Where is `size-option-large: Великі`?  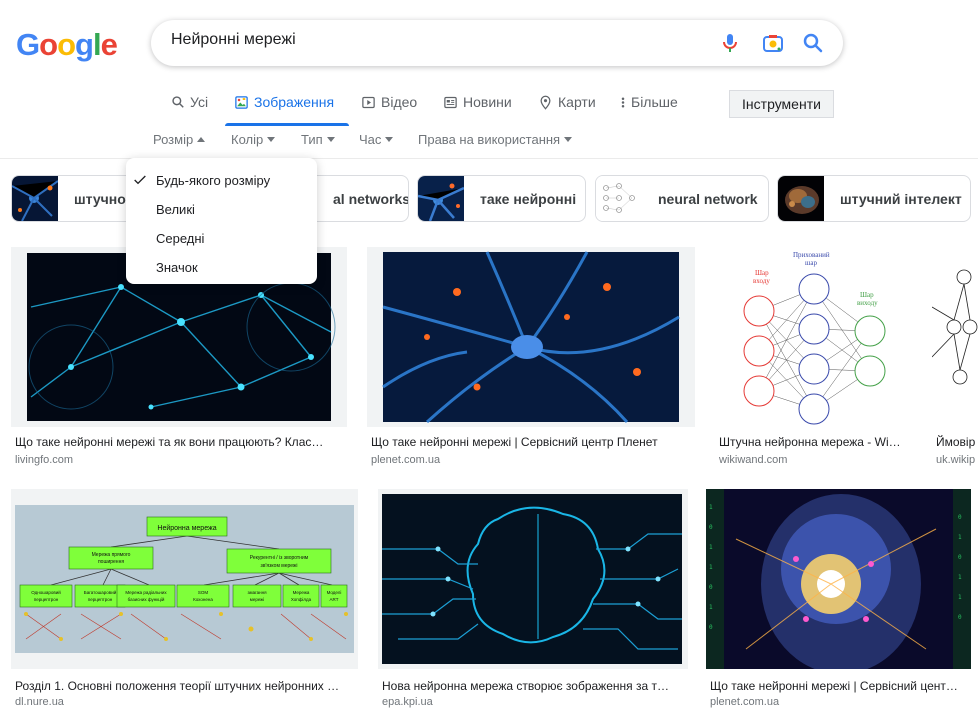 size-option-large: Великі is located at coordinates (221, 209).